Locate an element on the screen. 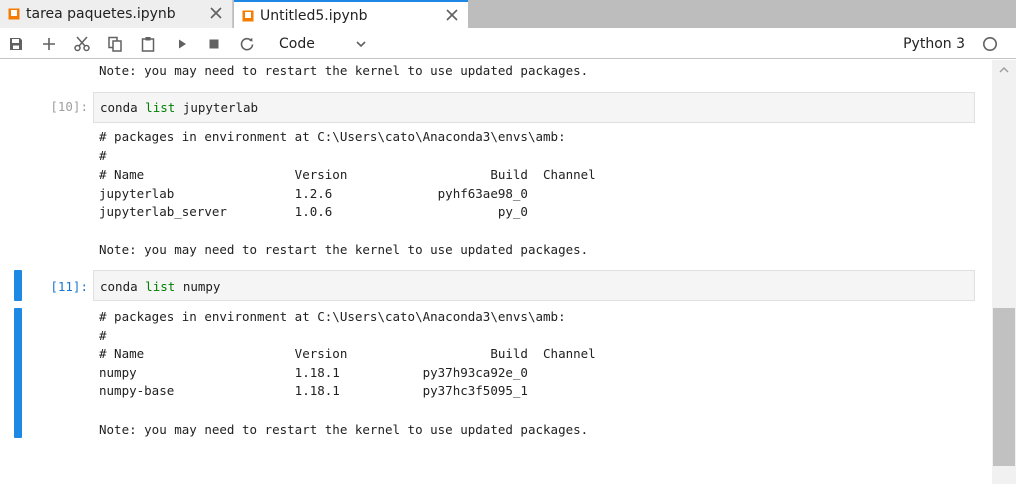 The height and width of the screenshot is (484, 1016). tab-untitled5: Untitled5.ipynb is located at coordinates (351, 14).